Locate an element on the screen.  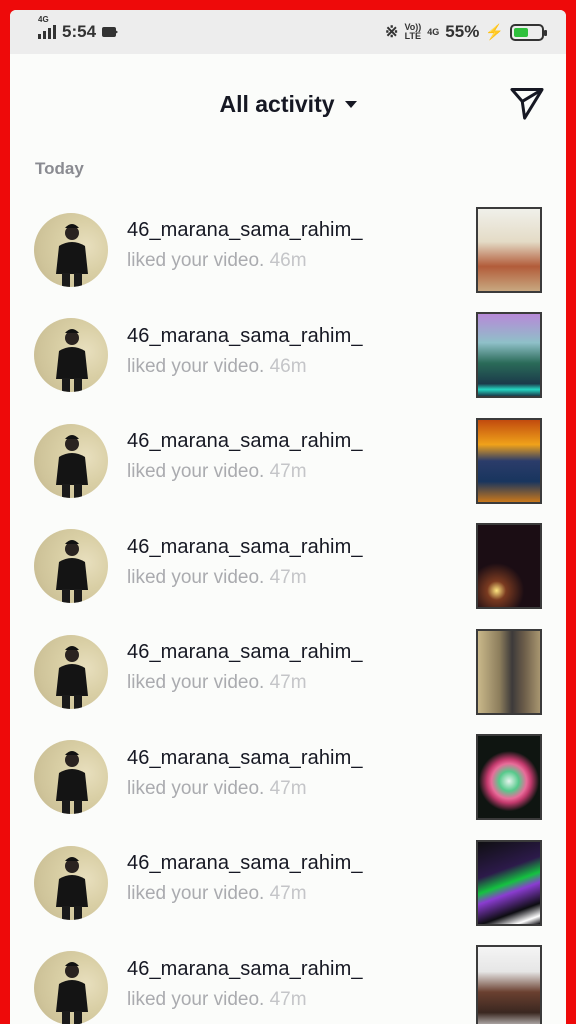
data-network-indicator: 4G is located at coordinates (433, 31).